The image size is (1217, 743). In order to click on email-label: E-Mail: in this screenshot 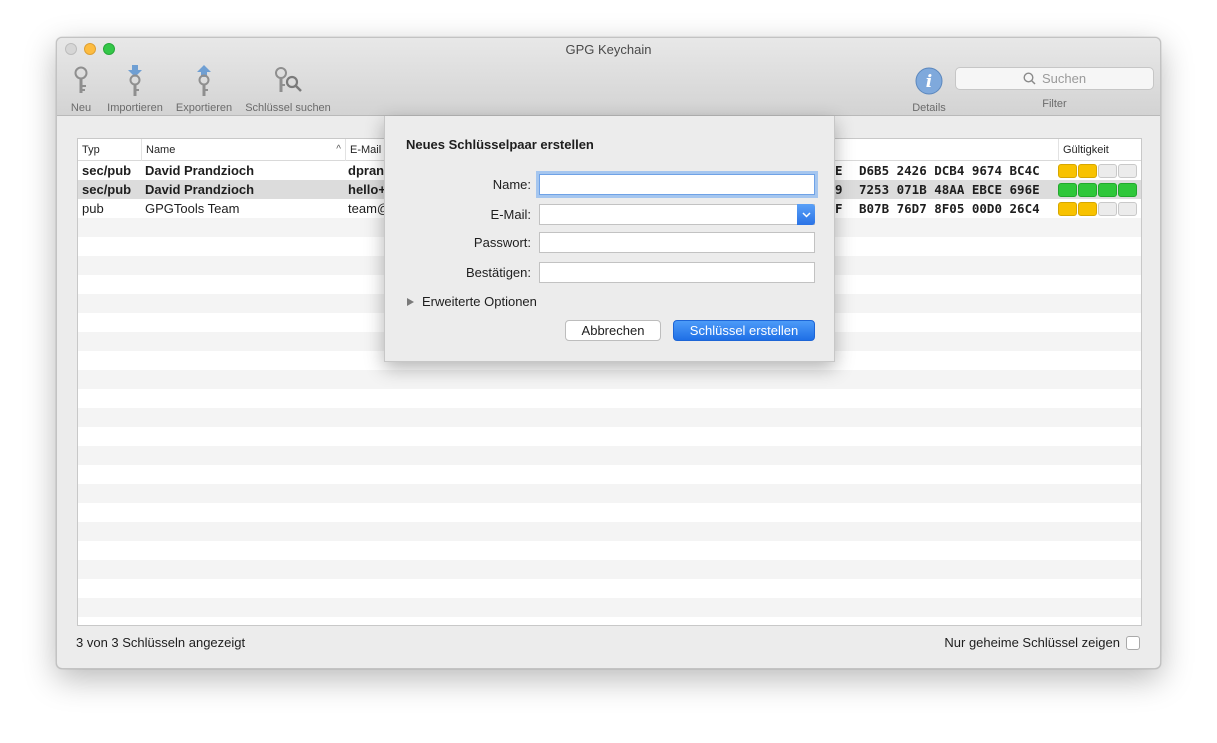, I will do `click(510, 214)`.